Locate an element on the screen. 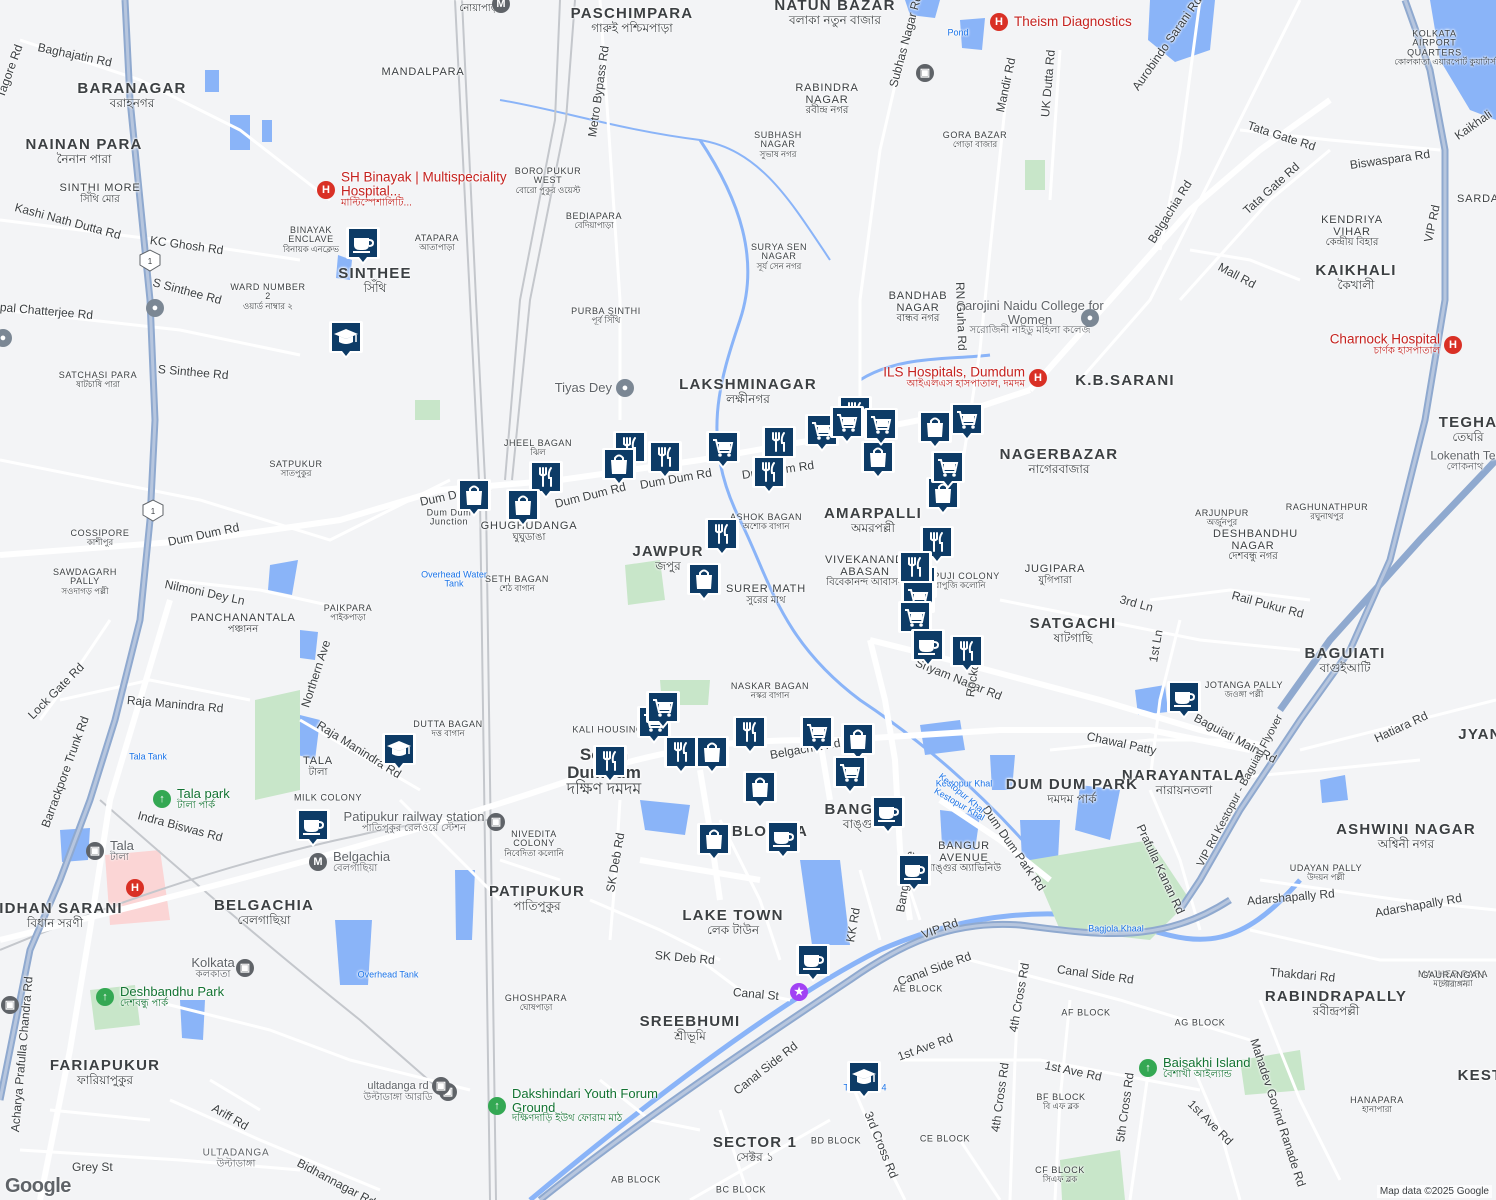 This screenshot has height=1200, width=1496. poi-belgachia: Belgachia বেলগাছিয়া is located at coordinates (361, 862).